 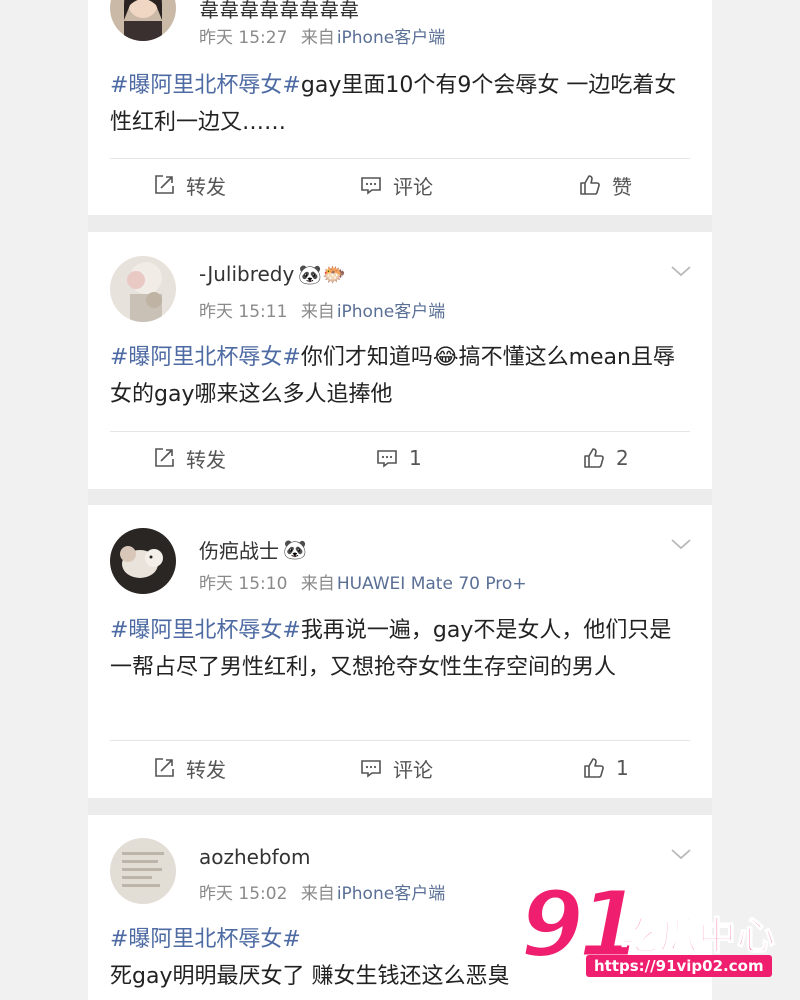 I want to click on username-emoji: 🐼🐡, so click(x=322, y=274).